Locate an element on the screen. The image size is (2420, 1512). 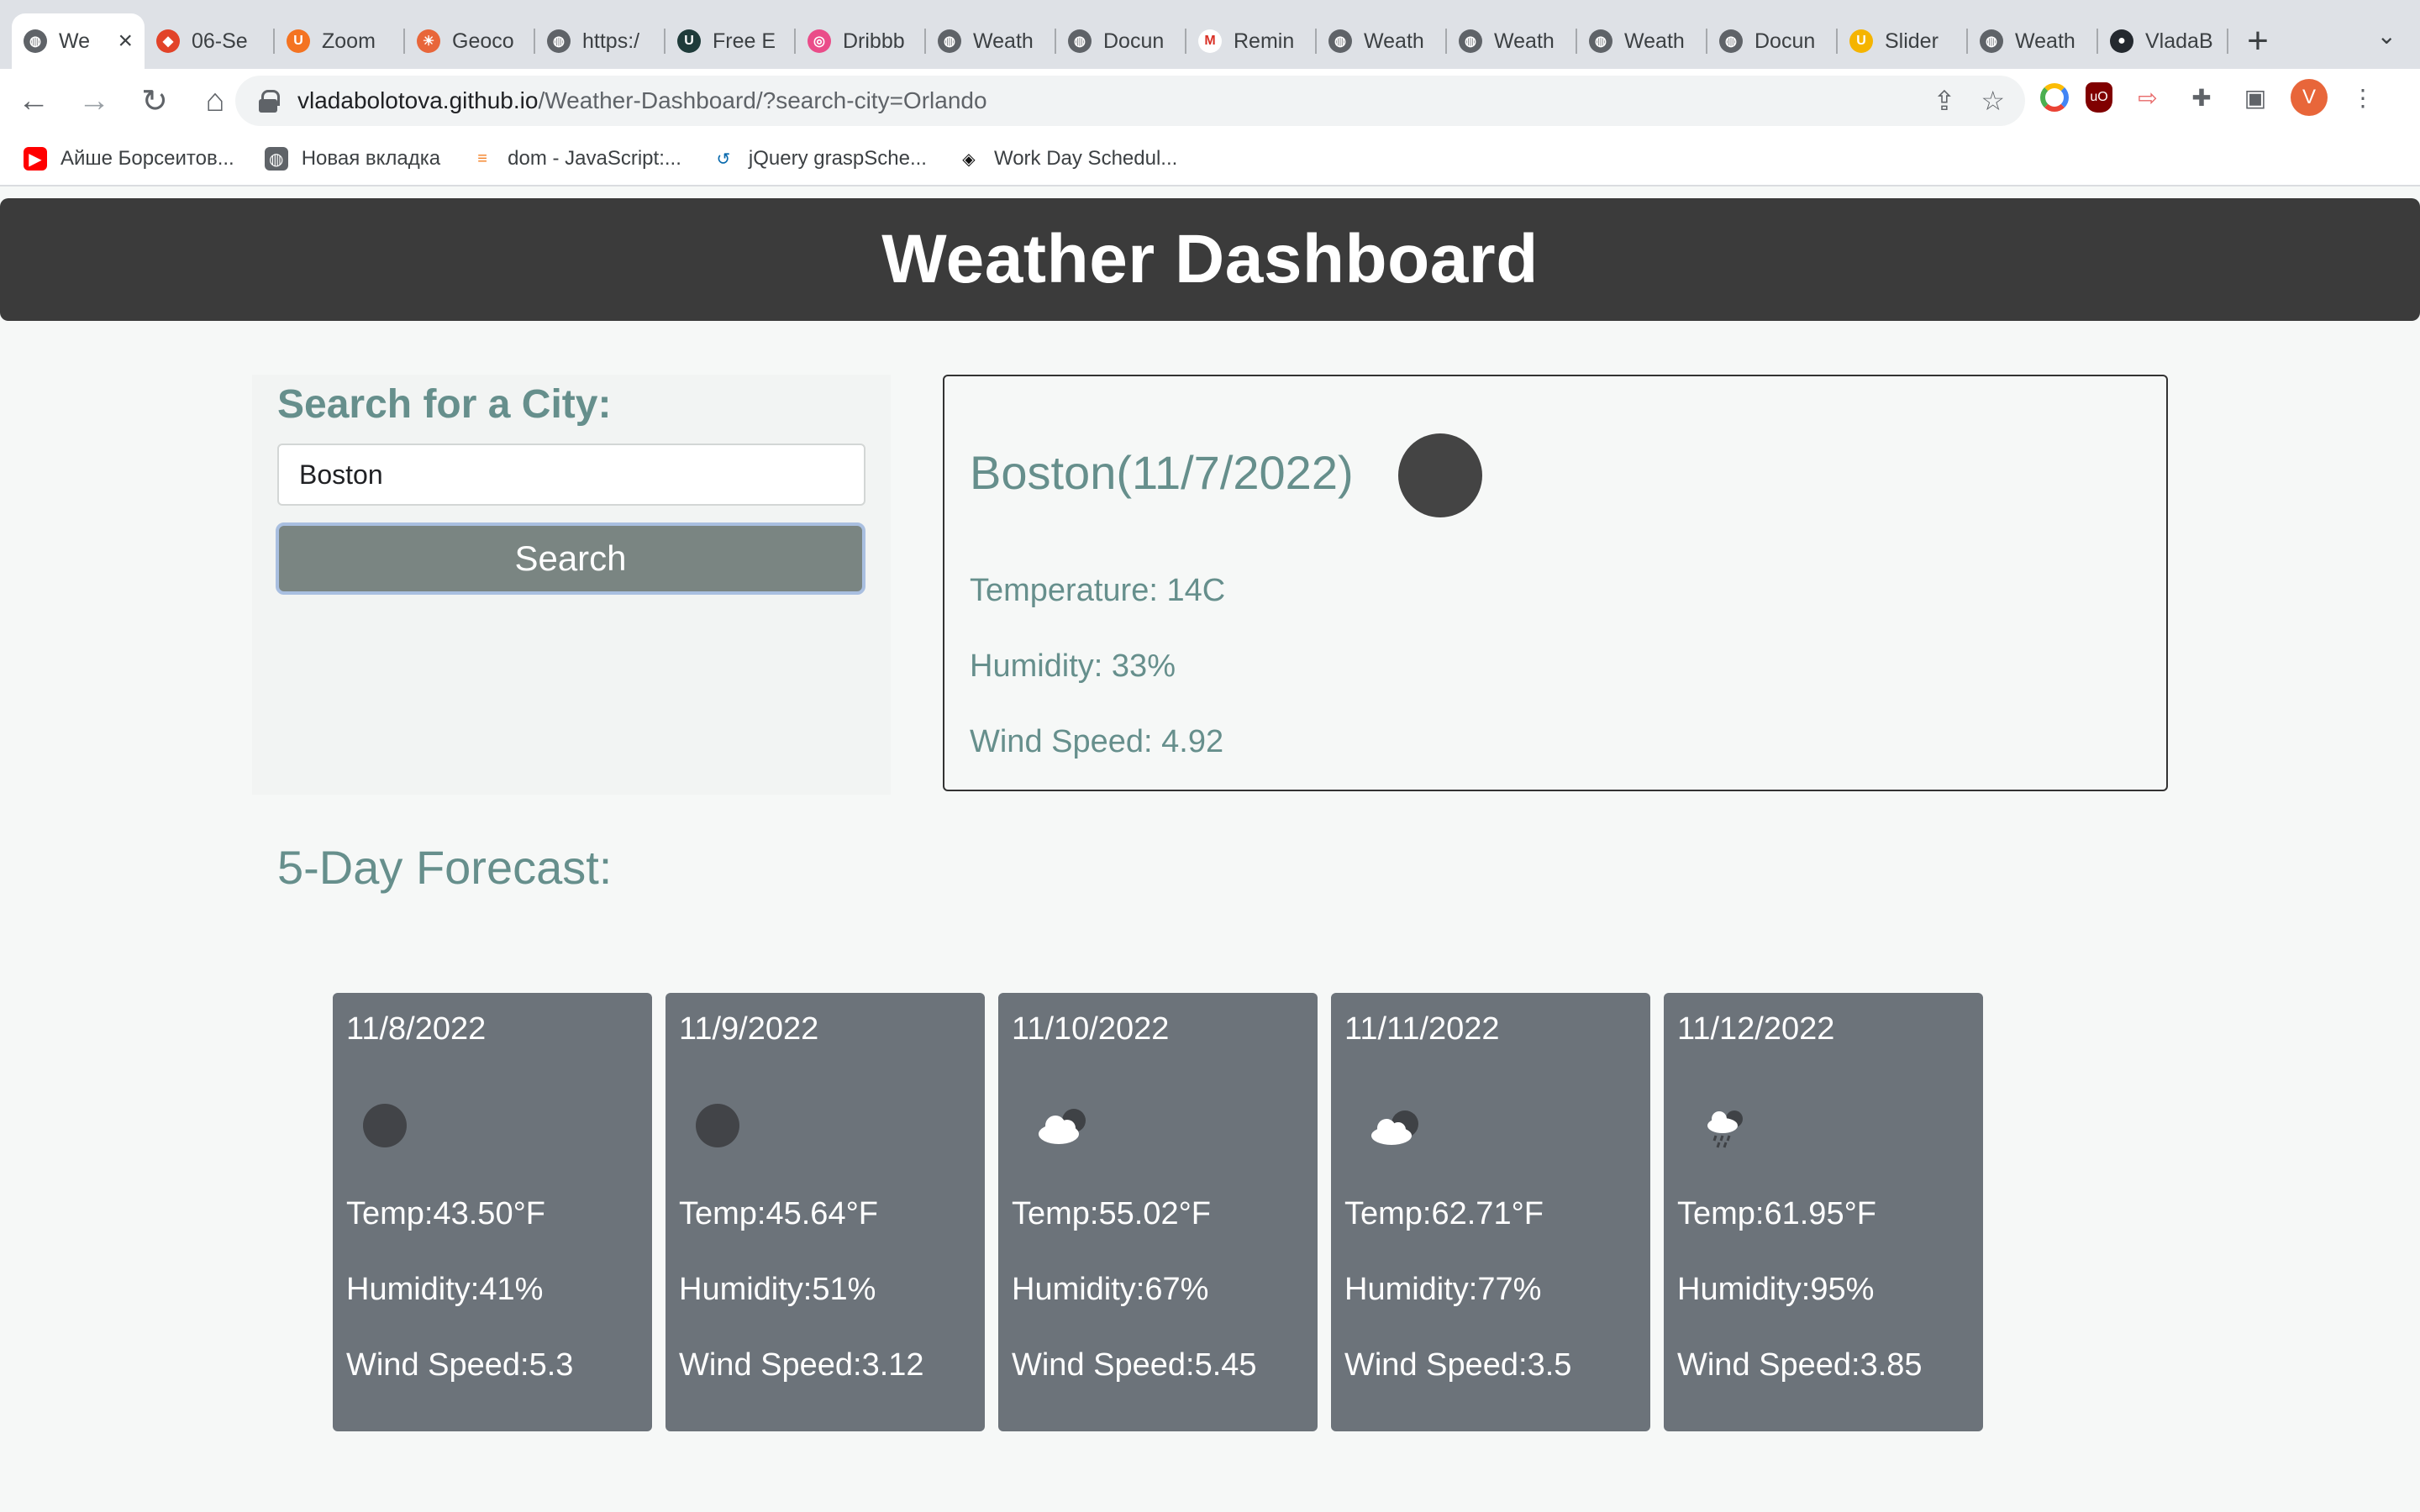
university-u-icon: U is located at coordinates (299, 41).